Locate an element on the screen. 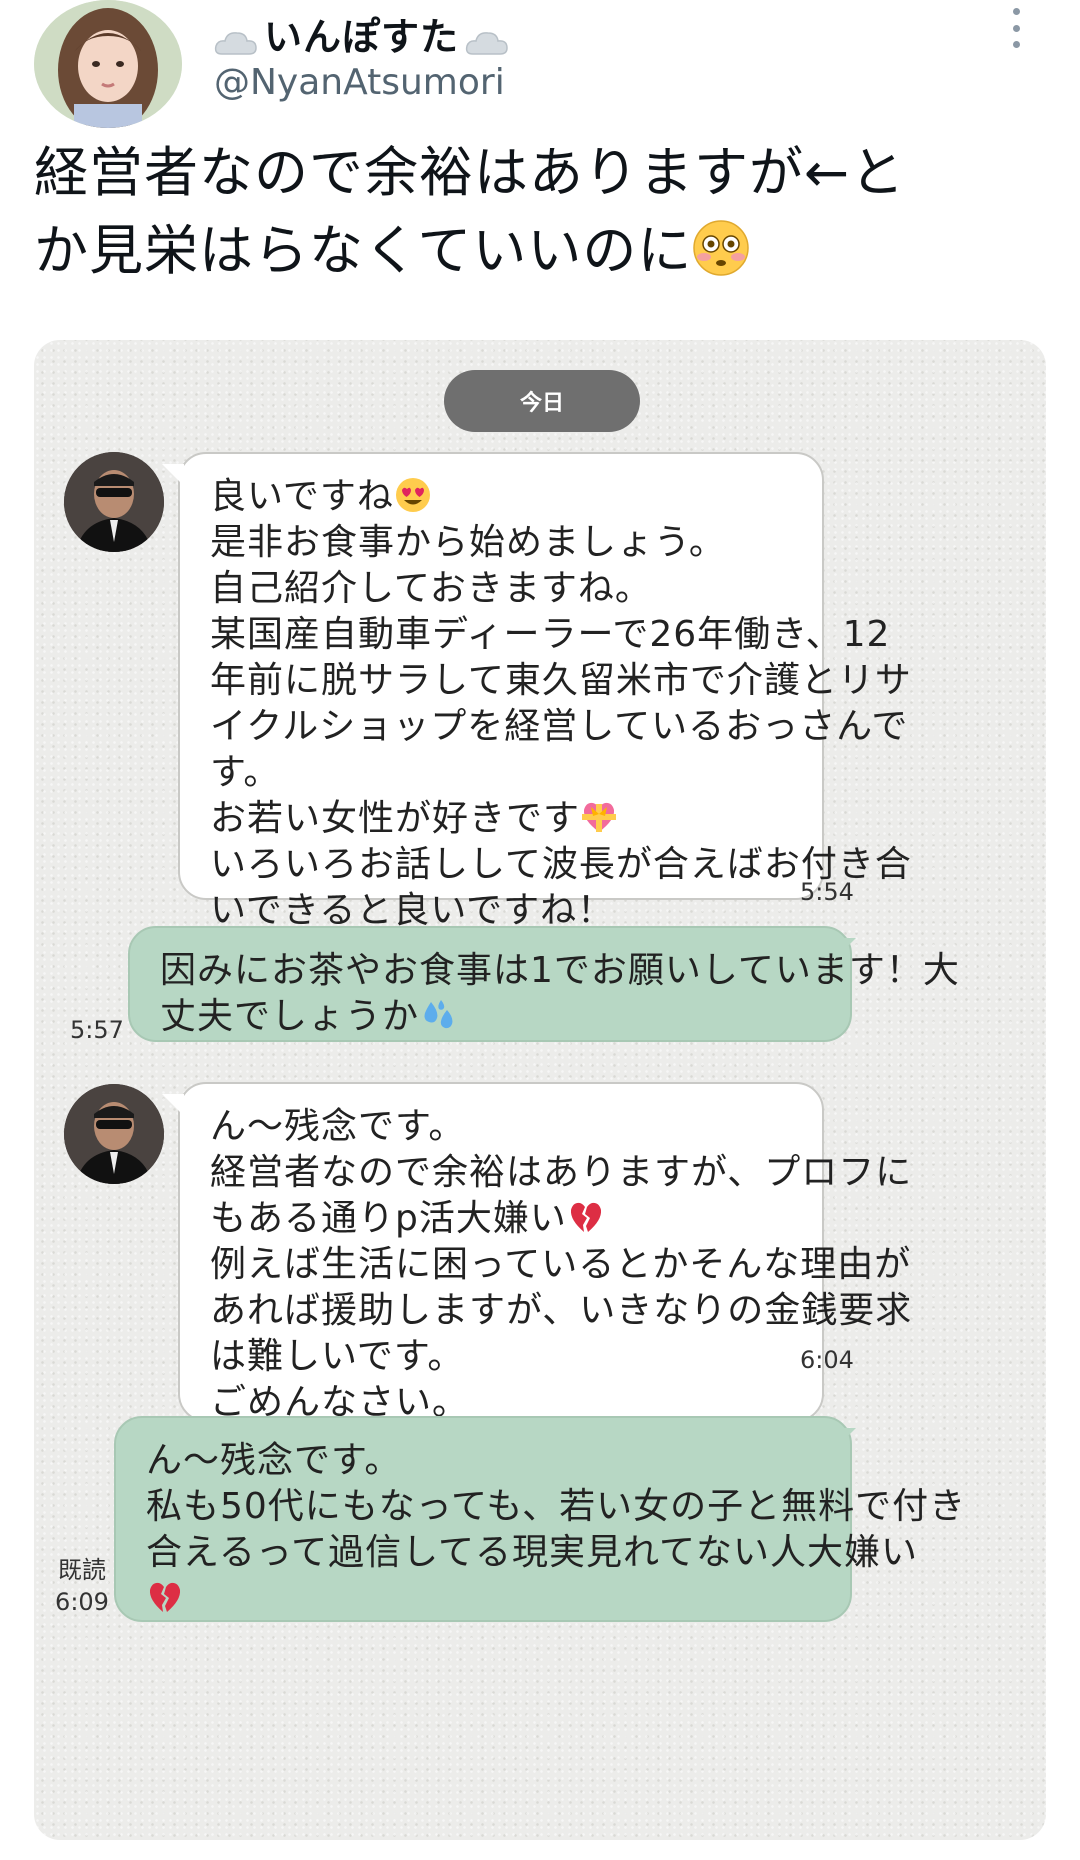  message-line: イクルショップを経営しているおっさんで is located at coordinates (559, 726).